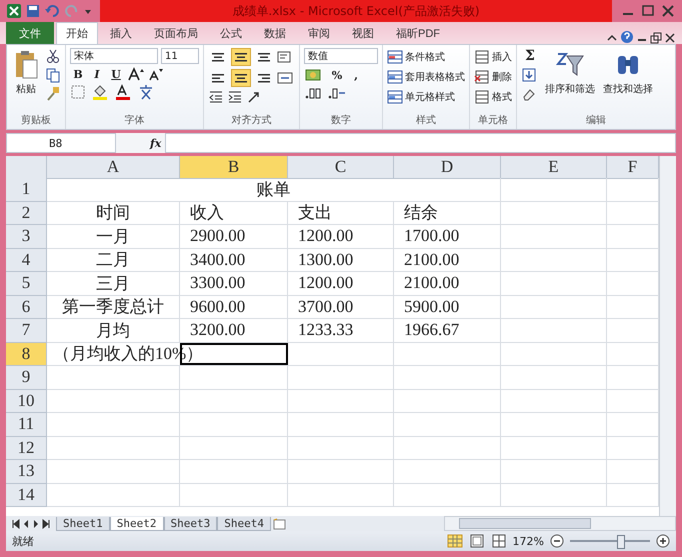 The height and width of the screenshot is (557, 682). What do you see at coordinates (113, 167) in the screenshot?
I see `column-header: A` at bounding box center [113, 167].